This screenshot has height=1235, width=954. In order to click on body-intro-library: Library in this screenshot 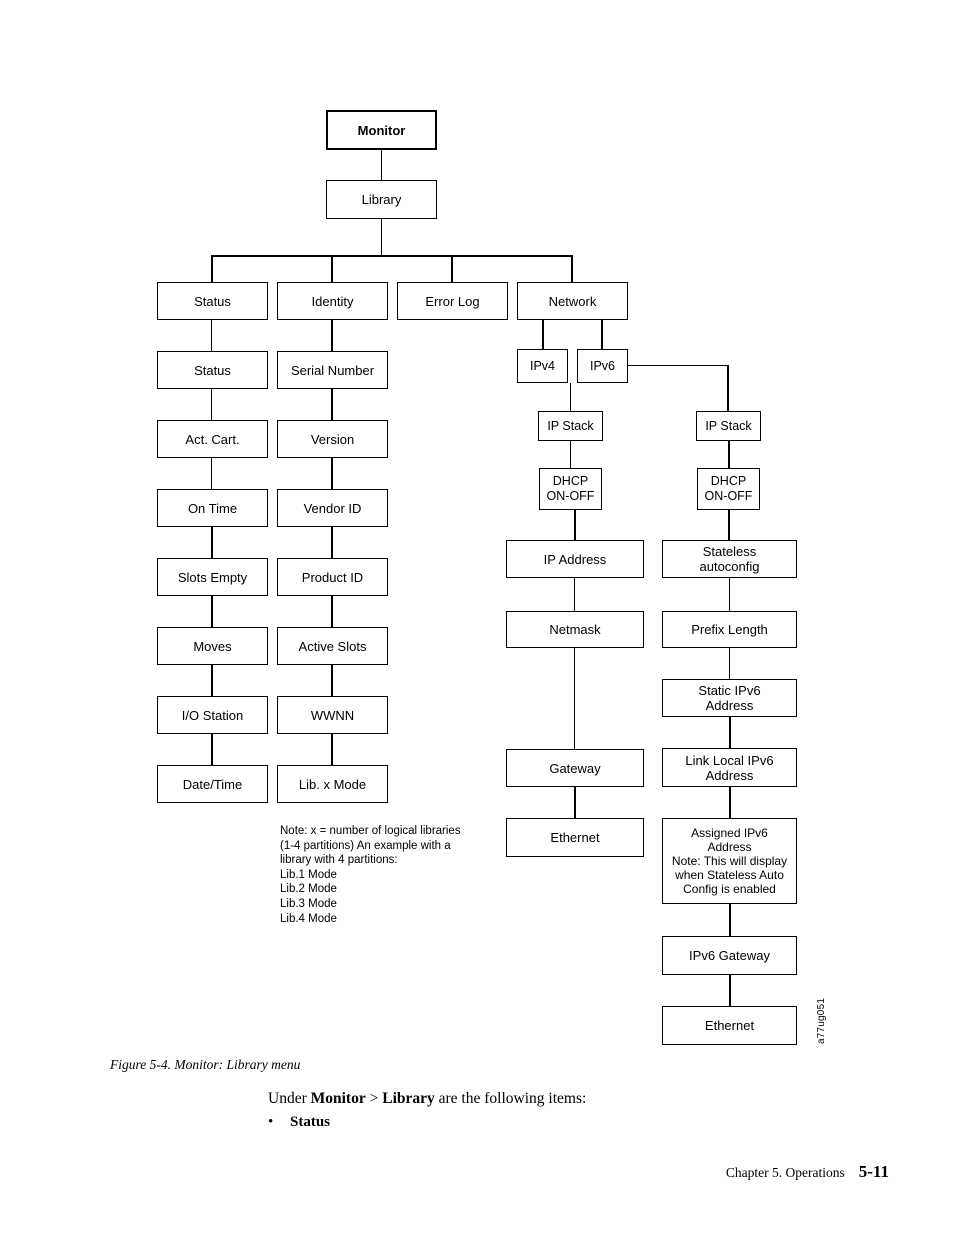, I will do `click(408, 1098)`.